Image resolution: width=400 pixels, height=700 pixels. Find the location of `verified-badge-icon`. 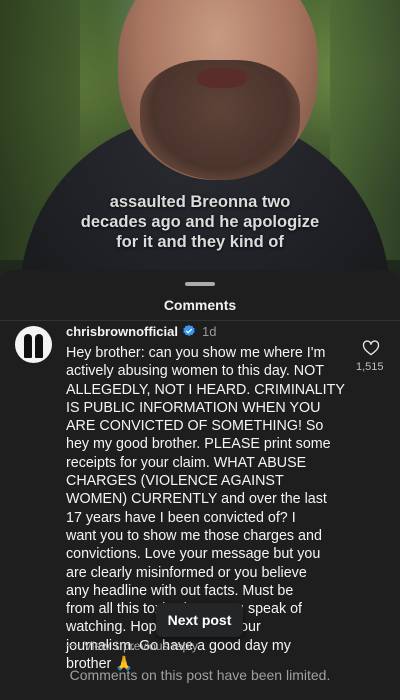

verified-badge-icon is located at coordinates (189, 330).